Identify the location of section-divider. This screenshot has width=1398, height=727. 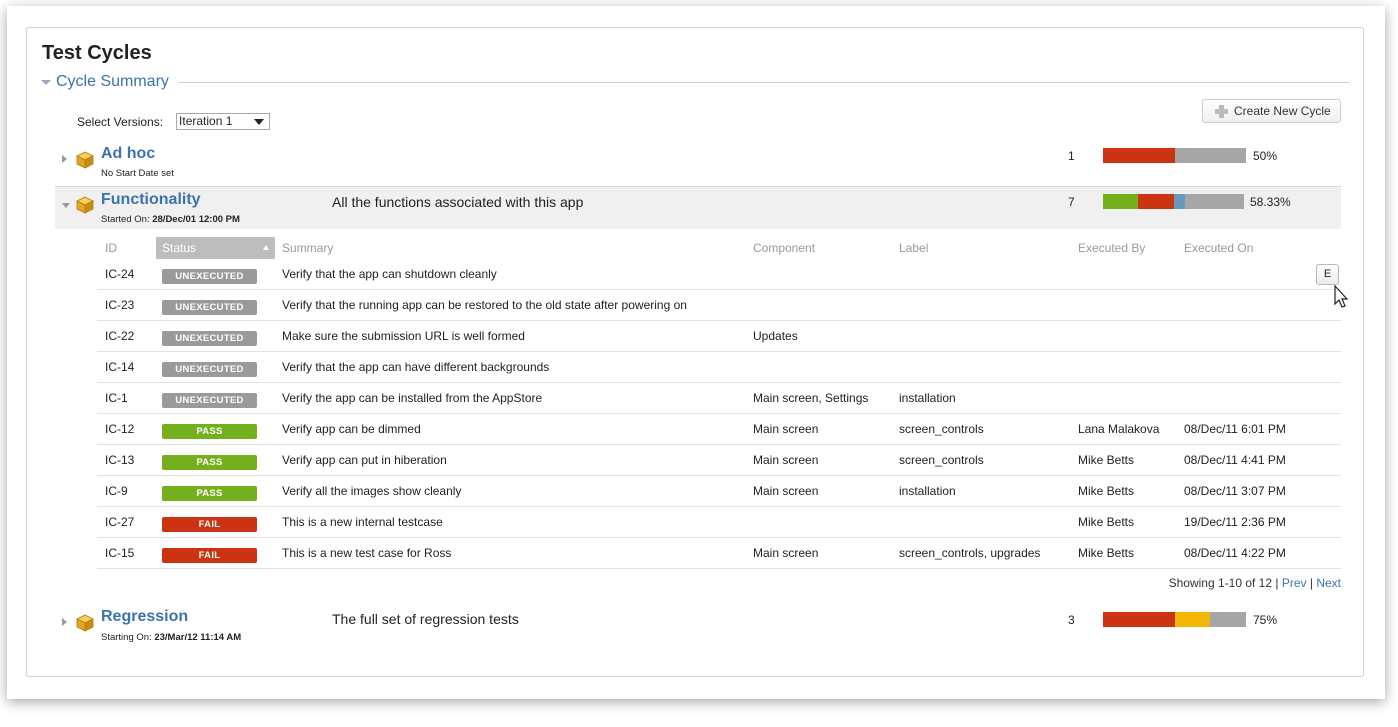
(763, 82).